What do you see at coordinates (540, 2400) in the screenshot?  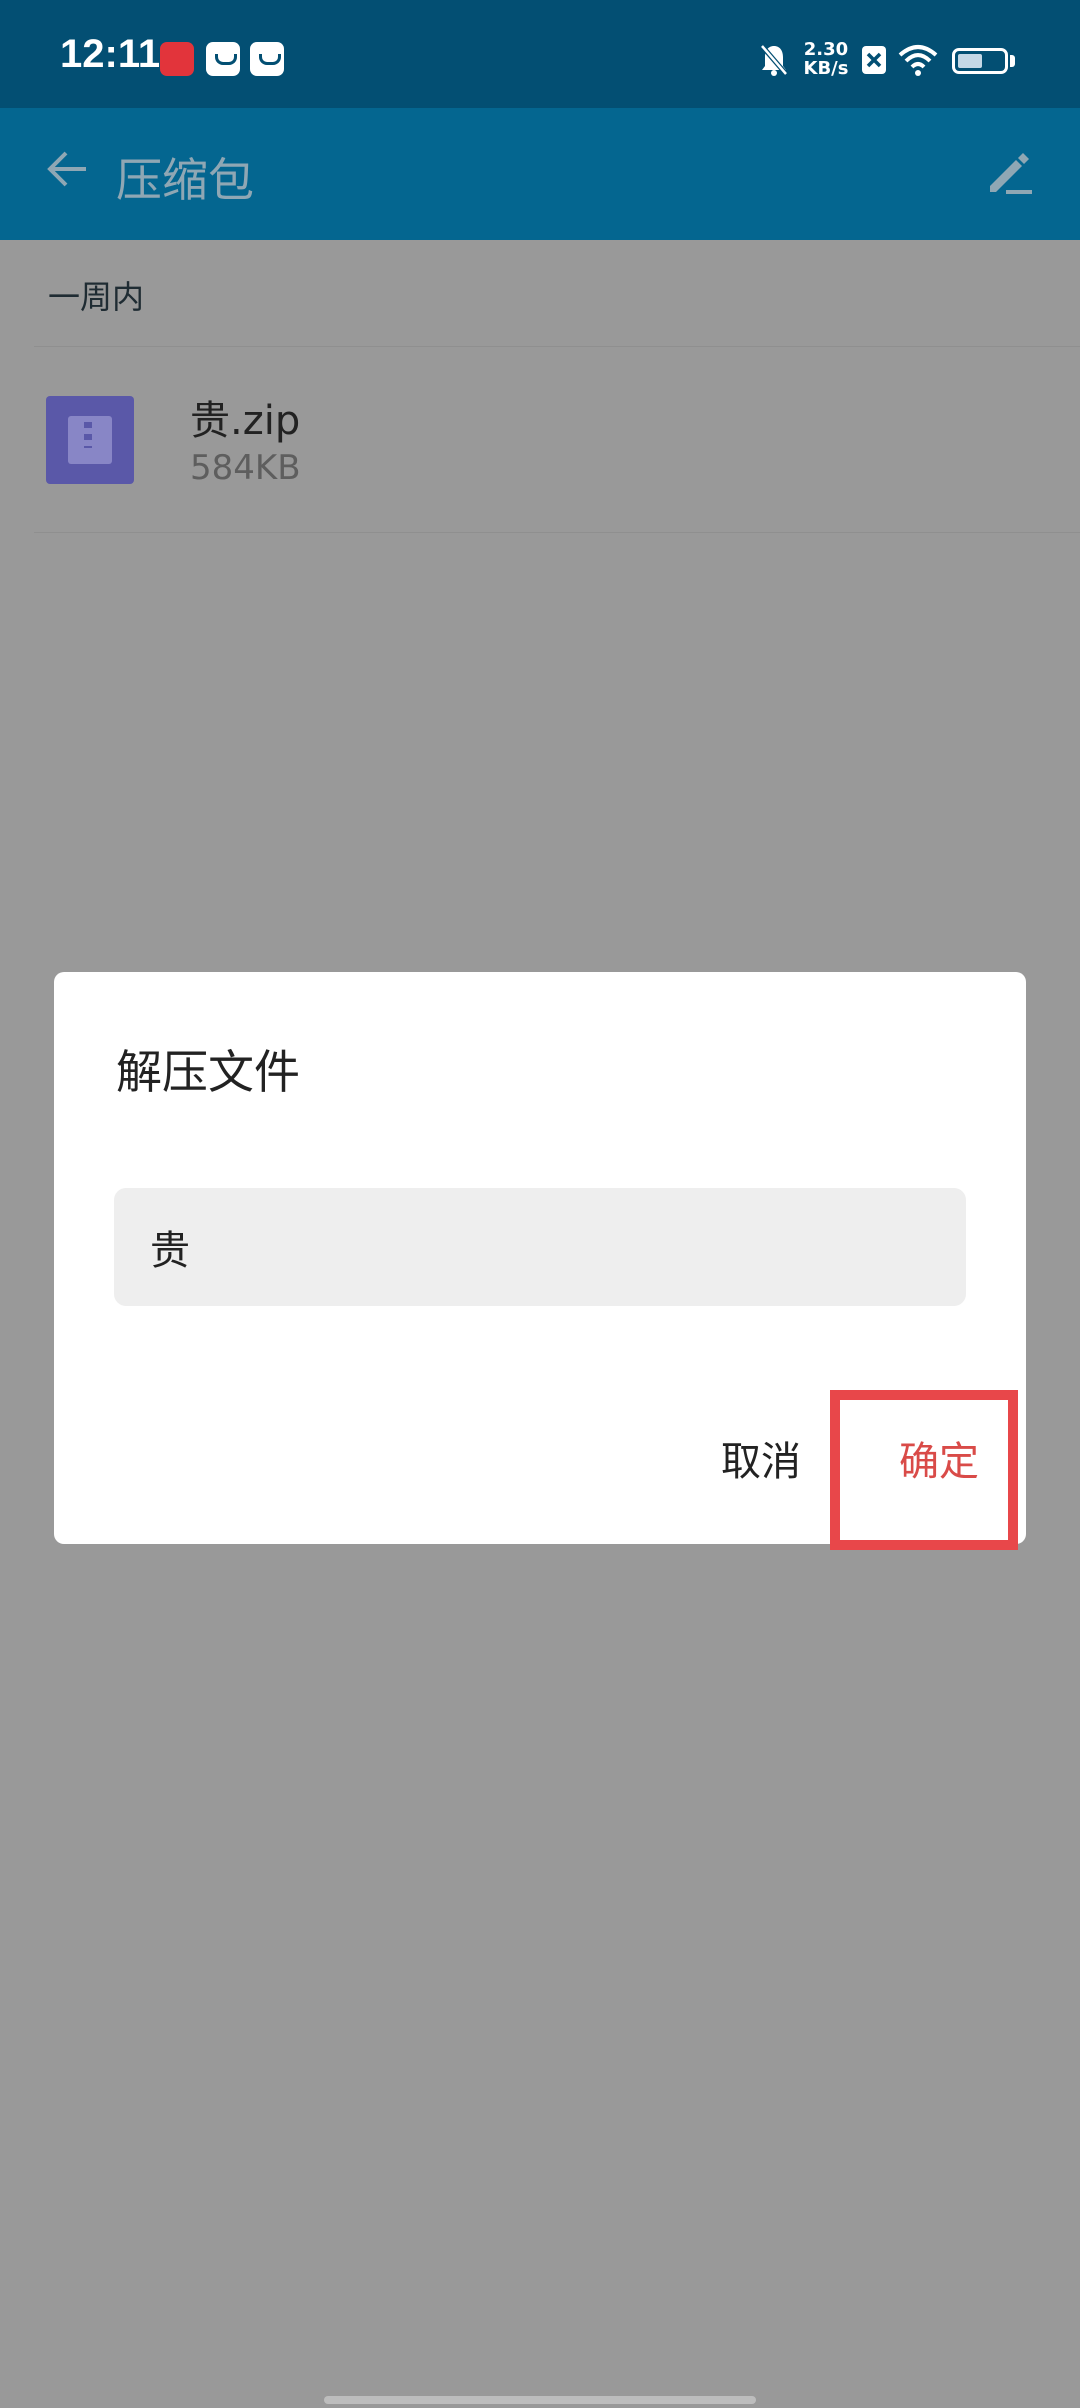 I see `home-indicator` at bounding box center [540, 2400].